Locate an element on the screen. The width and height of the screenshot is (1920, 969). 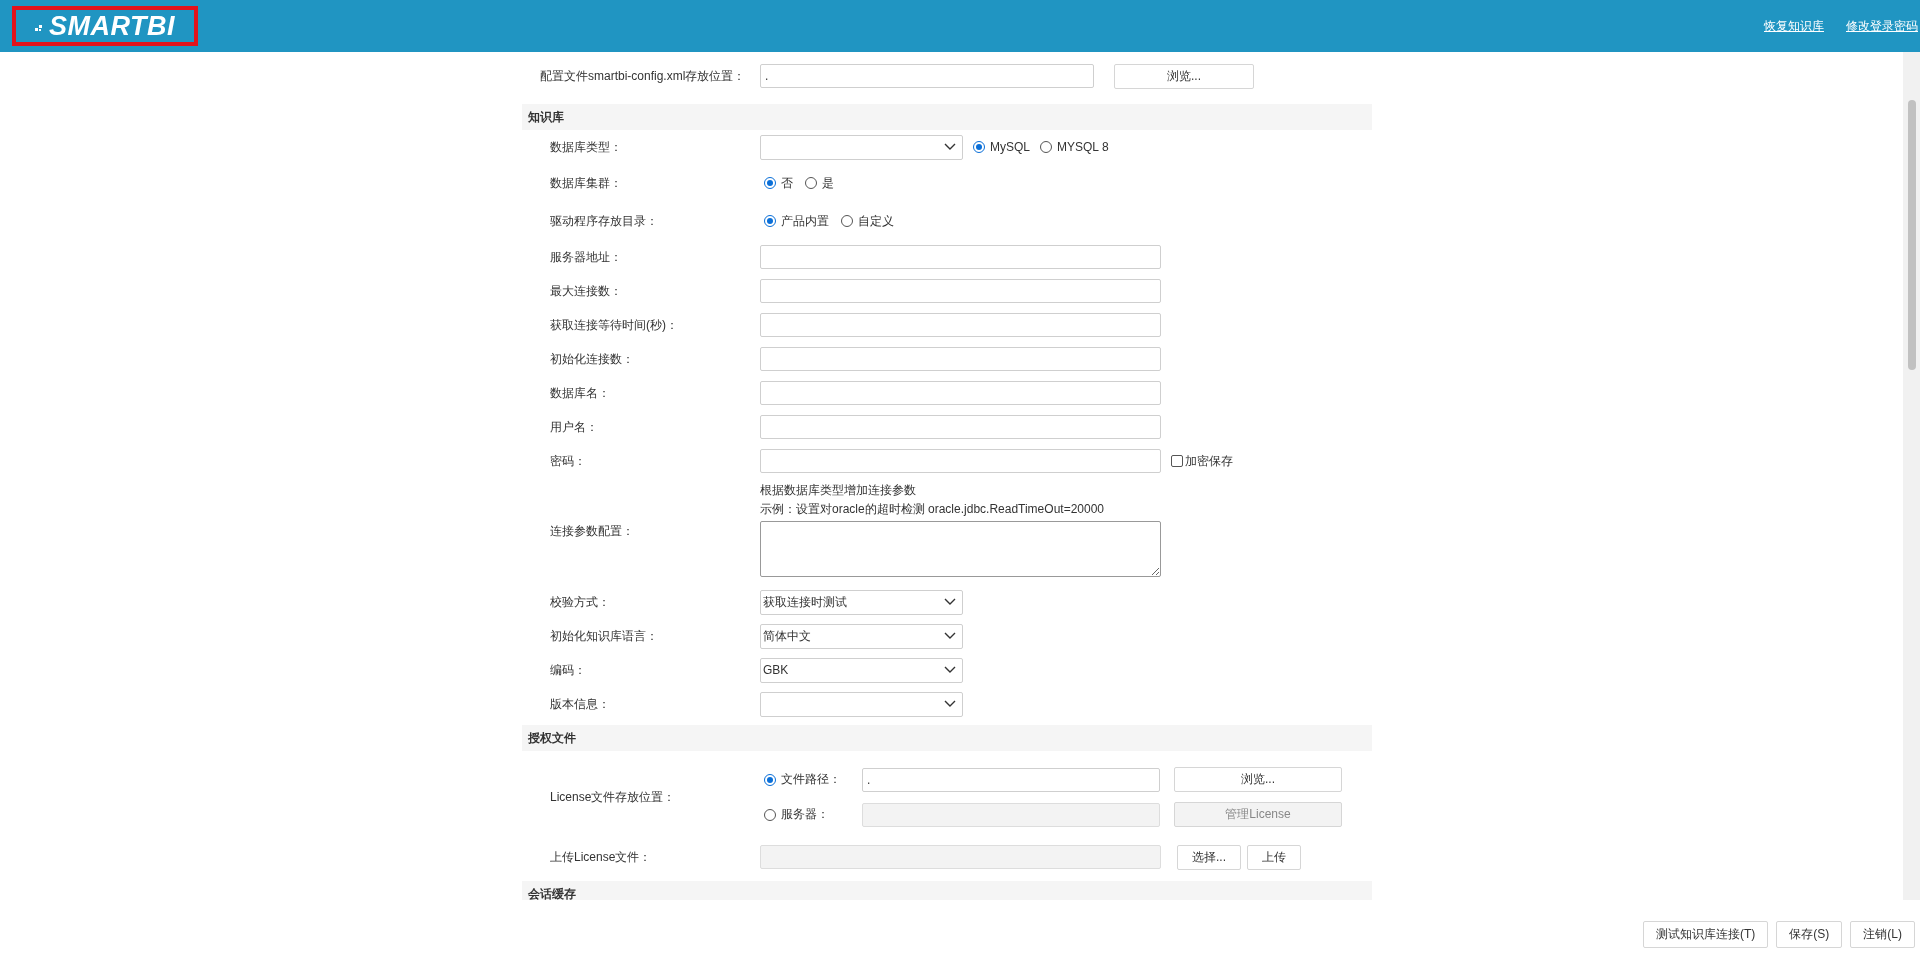
checkbox is located at coordinates (1177, 461).